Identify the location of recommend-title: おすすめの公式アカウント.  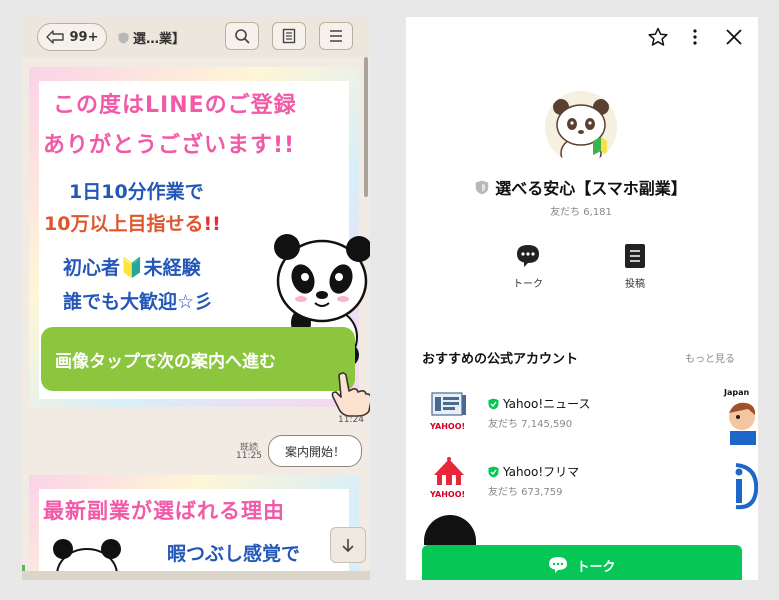
(500, 359).